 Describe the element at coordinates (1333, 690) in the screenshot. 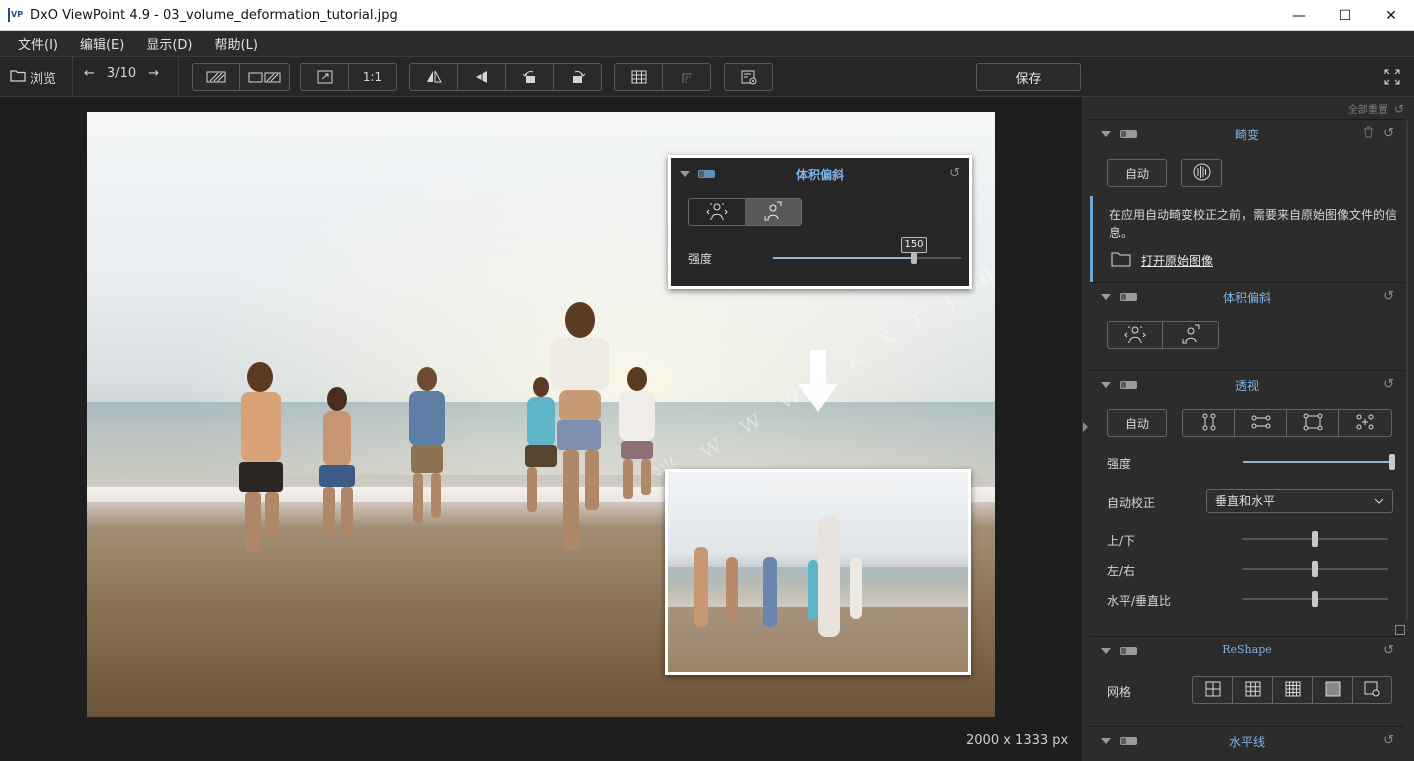

I see `grid-dense-button` at that location.